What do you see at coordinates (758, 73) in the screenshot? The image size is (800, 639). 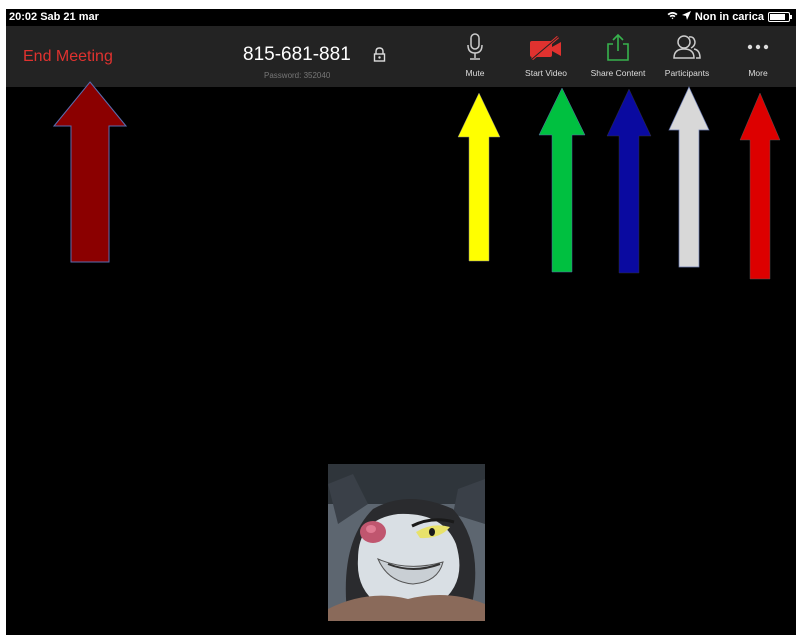 I see `more-label: More` at bounding box center [758, 73].